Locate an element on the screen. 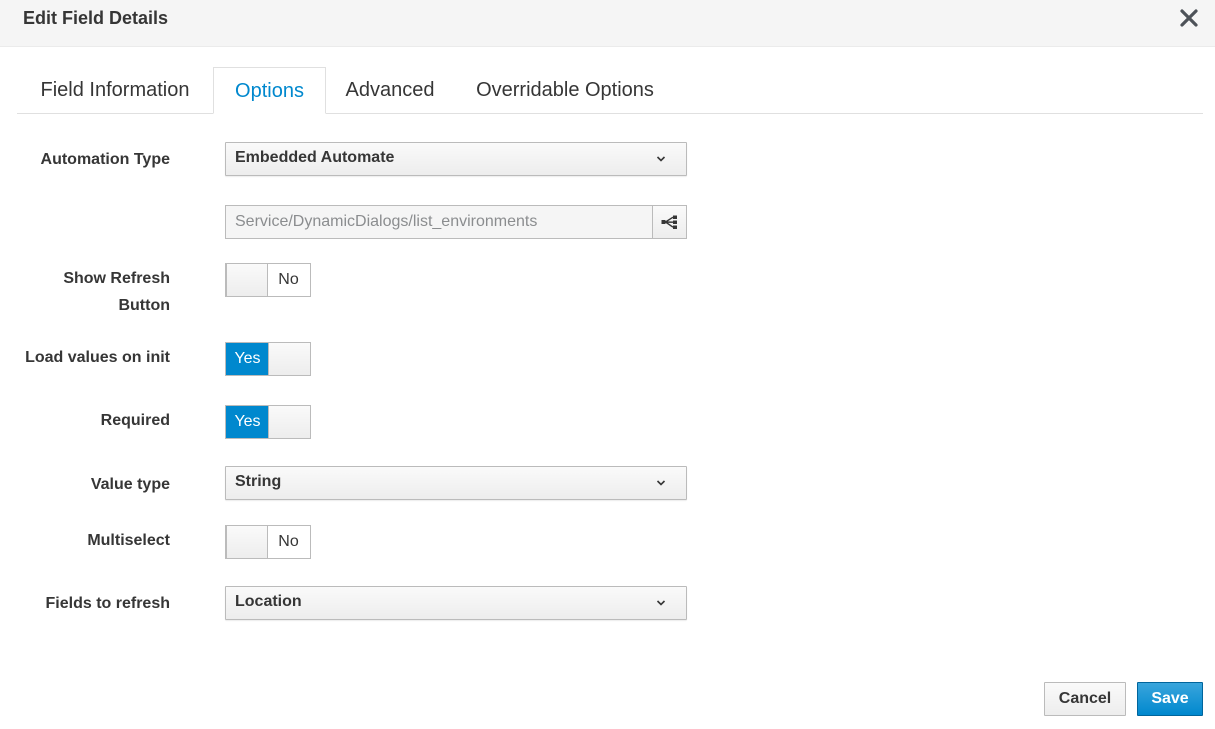 This screenshot has height=729, width=1215. cancel-button: Cancel is located at coordinates (1085, 699).